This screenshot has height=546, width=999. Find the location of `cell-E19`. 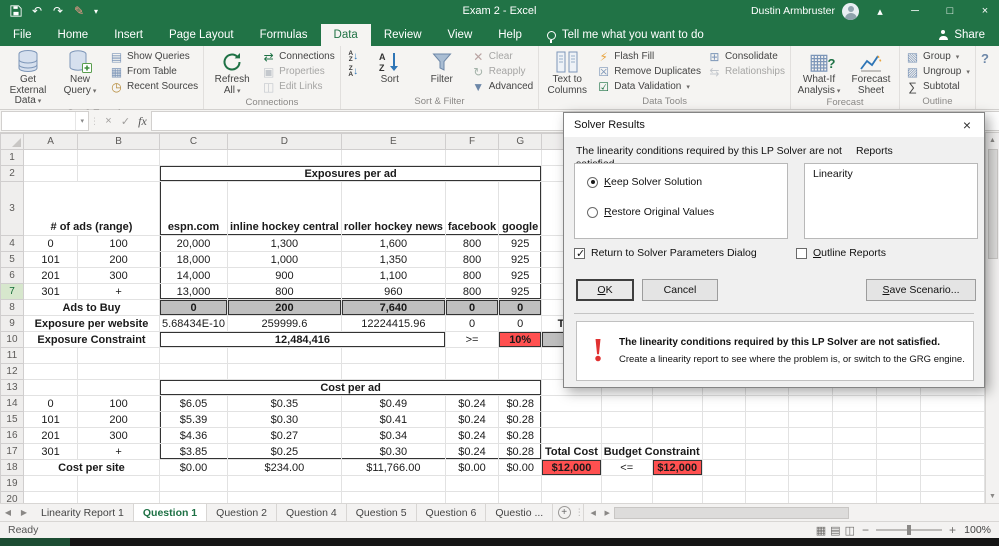

cell-E19 is located at coordinates (393, 483).